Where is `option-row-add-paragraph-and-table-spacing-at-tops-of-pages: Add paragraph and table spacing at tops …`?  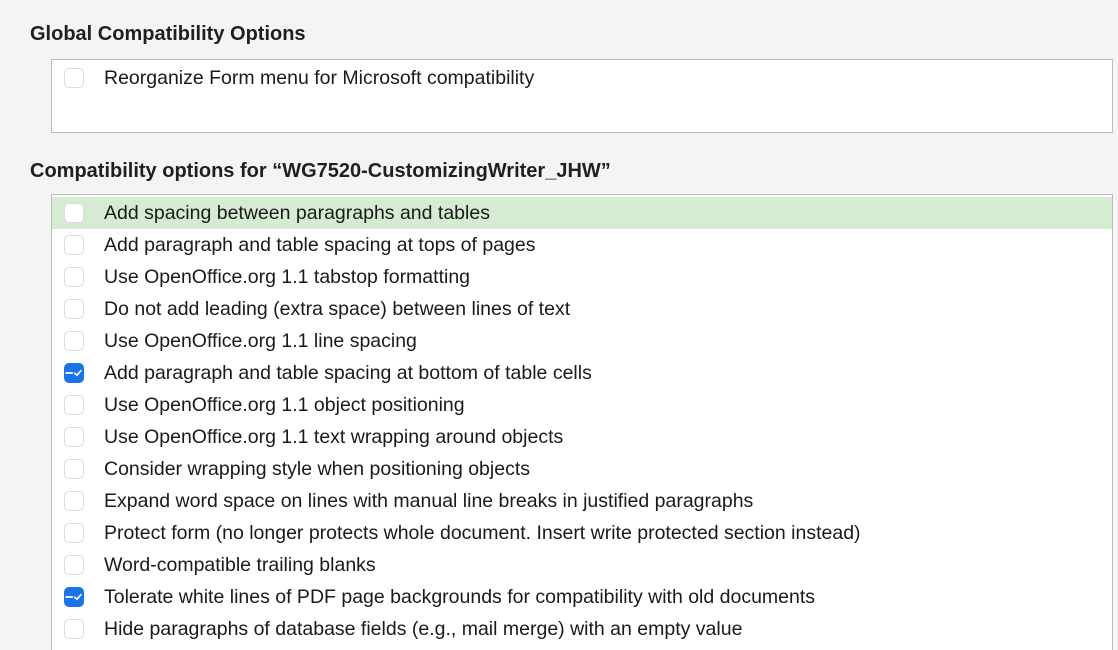 option-row-add-paragraph-and-table-spacing-at-tops-of-pages: Add paragraph and table spacing at tops … is located at coordinates (582, 245).